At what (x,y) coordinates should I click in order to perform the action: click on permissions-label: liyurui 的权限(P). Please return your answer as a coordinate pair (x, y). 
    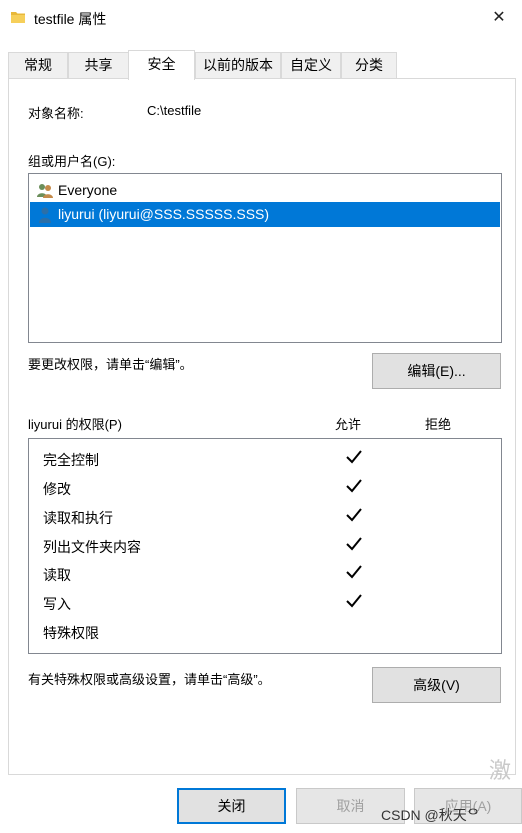
    Looking at the image, I should click on (75, 424).